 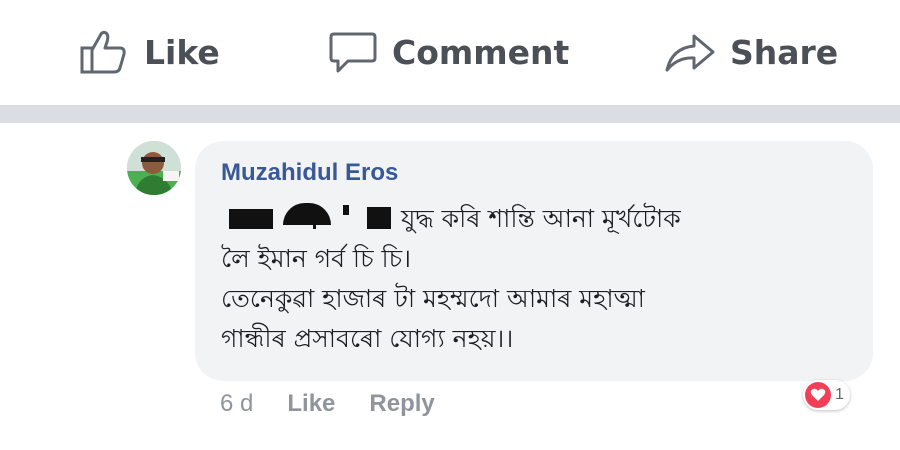 What do you see at coordinates (839, 394) in the screenshot?
I see `reaction-count: 1` at bounding box center [839, 394].